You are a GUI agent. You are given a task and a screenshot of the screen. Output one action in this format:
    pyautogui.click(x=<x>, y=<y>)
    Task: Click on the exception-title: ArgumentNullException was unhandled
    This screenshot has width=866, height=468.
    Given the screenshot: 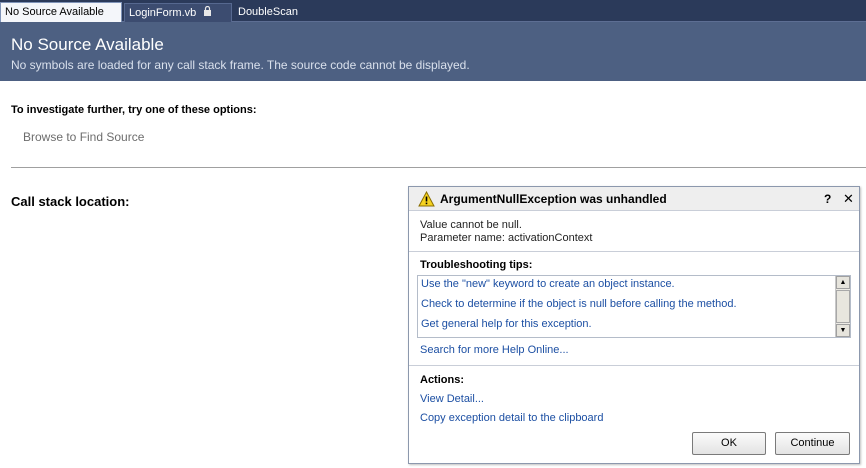 What is the action you would take?
    pyautogui.click(x=553, y=199)
    